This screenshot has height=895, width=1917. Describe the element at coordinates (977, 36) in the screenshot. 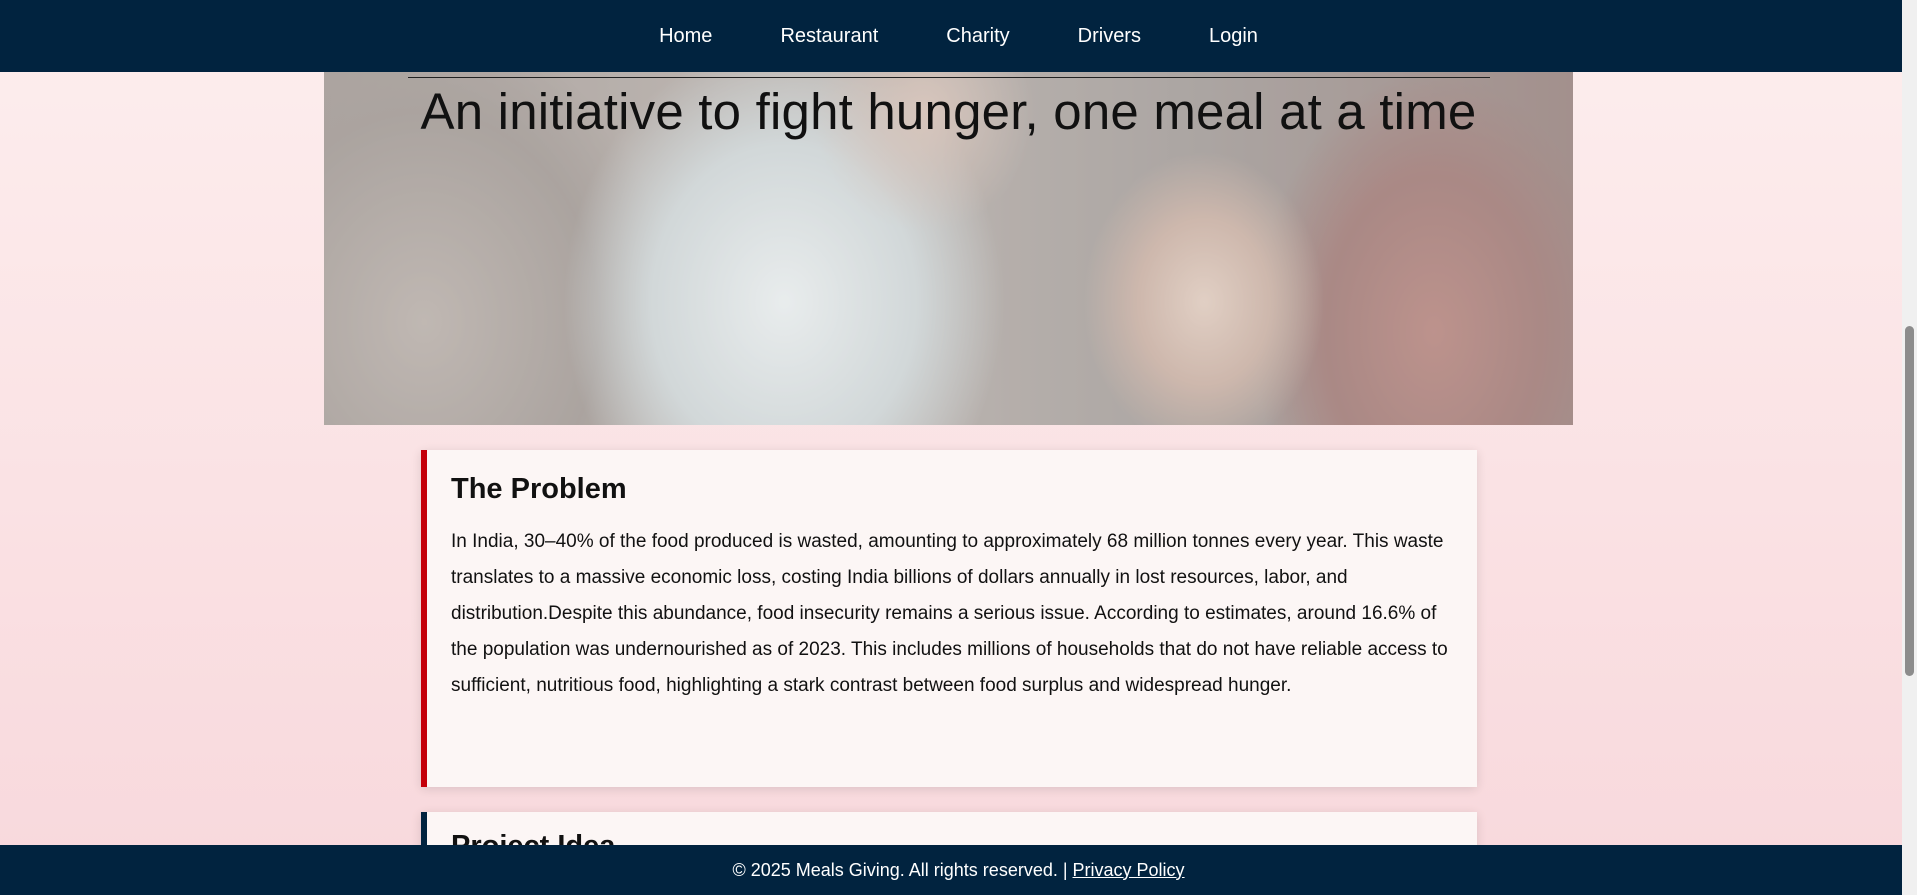

I see `nav-charity: Charity` at that location.